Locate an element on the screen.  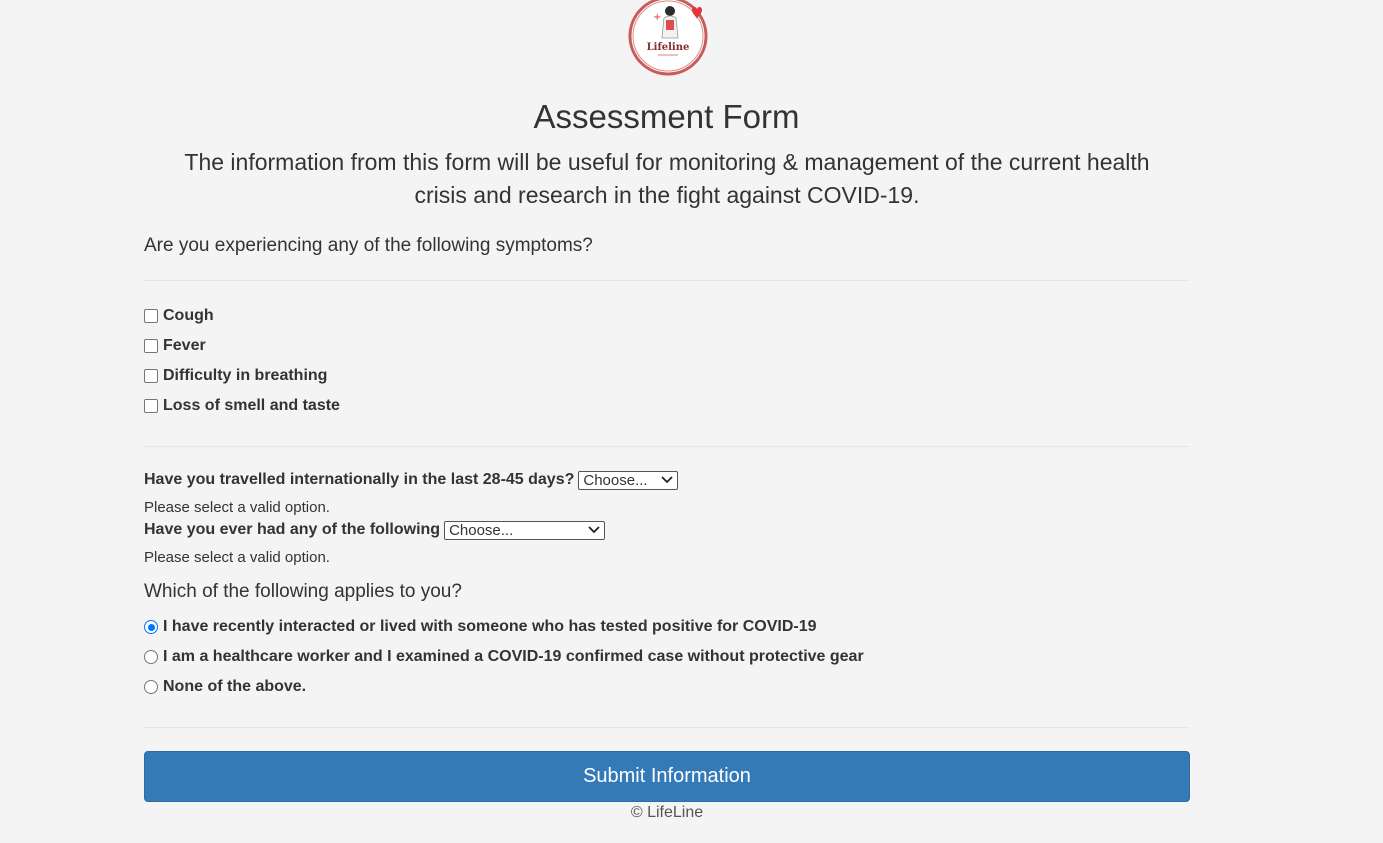
symptom-label: Cough is located at coordinates (188, 315).